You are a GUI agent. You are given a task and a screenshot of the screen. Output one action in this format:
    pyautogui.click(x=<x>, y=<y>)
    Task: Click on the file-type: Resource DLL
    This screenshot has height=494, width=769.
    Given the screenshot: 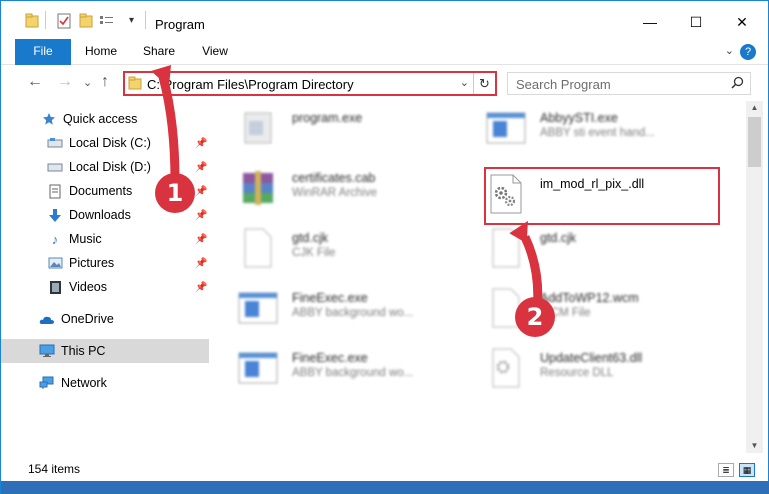 What is the action you would take?
    pyautogui.click(x=577, y=373)
    